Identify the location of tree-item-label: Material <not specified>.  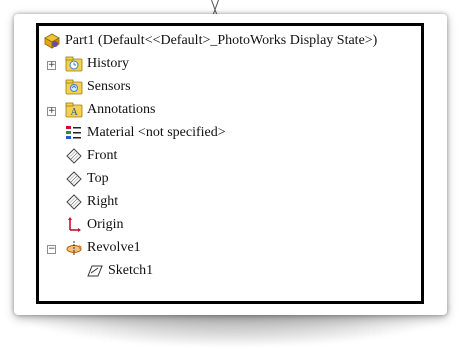
(156, 132).